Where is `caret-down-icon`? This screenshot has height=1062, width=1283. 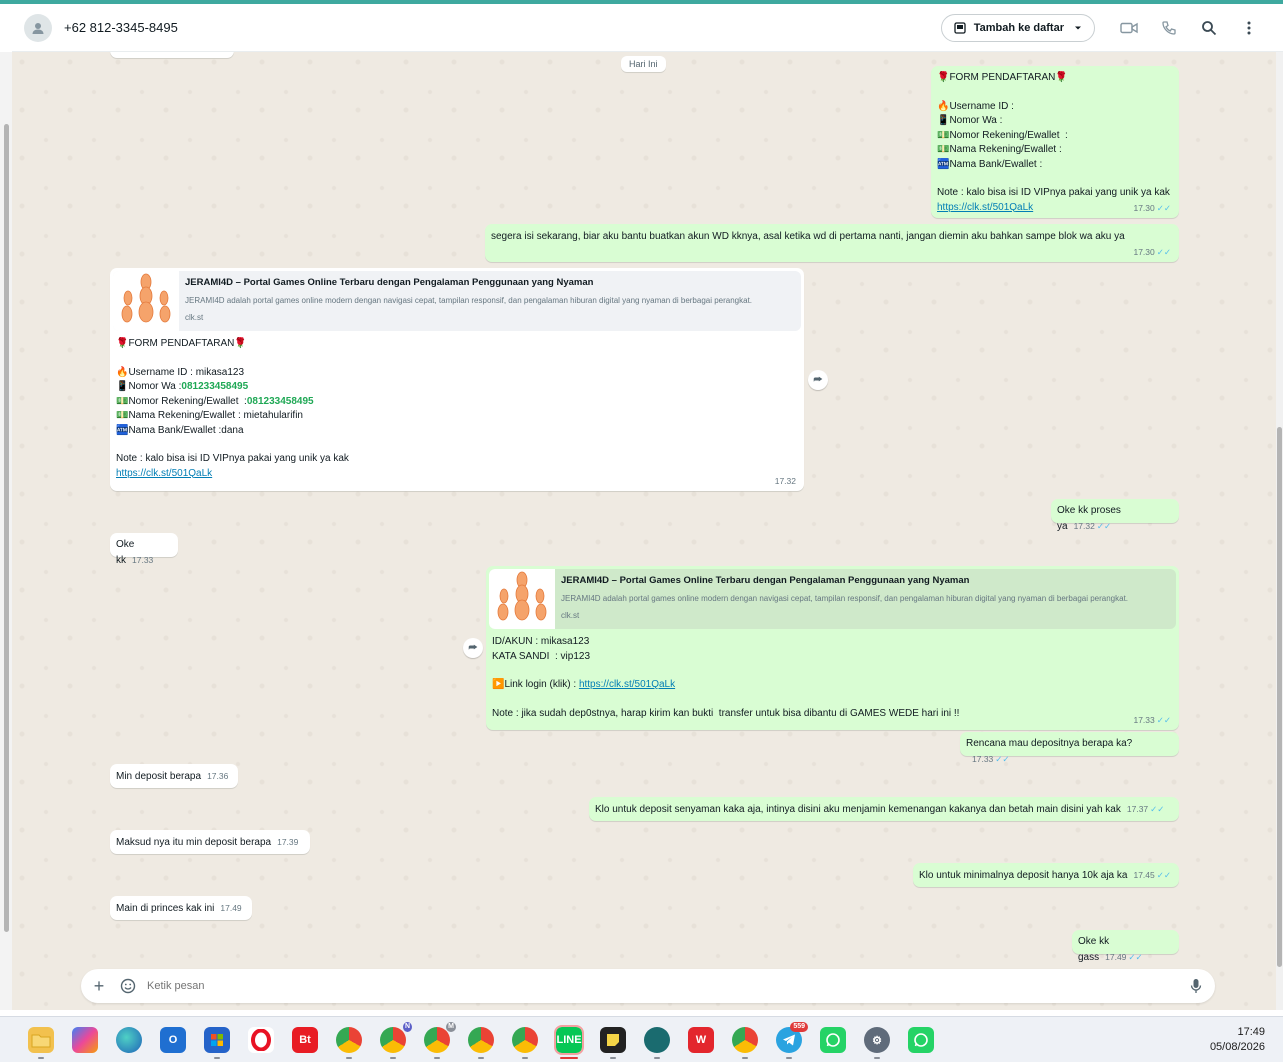
caret-down-icon is located at coordinates (1078, 28).